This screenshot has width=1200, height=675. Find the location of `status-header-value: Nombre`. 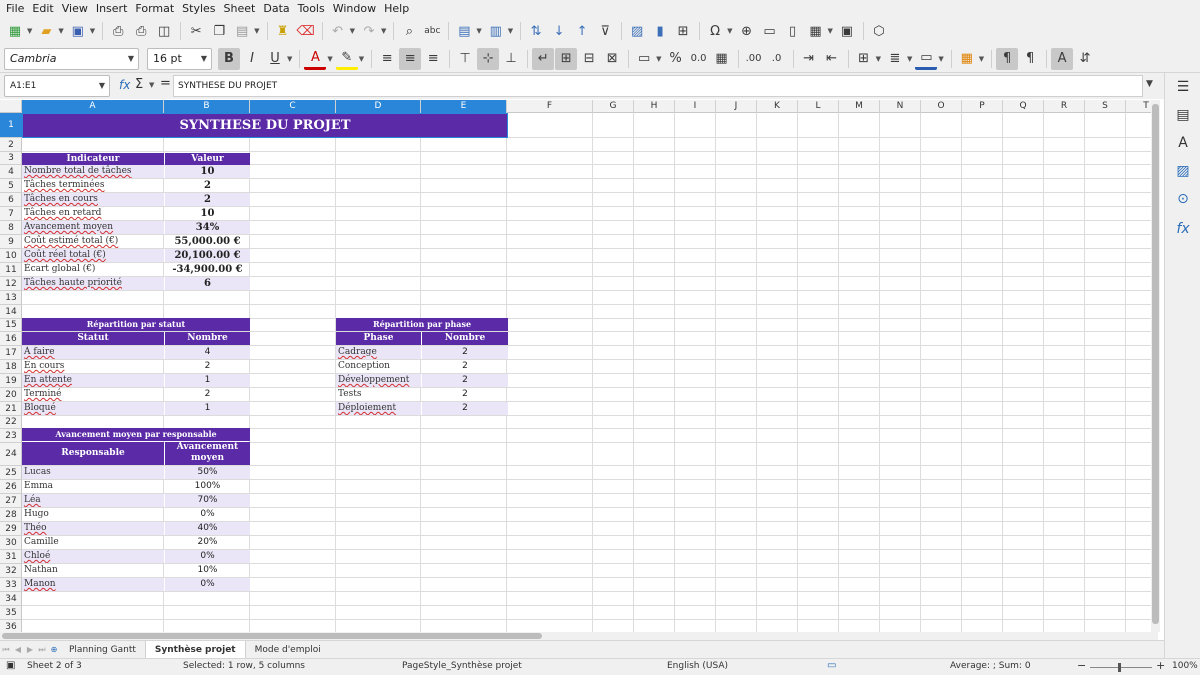

status-header-value: Nombre is located at coordinates (207, 338).